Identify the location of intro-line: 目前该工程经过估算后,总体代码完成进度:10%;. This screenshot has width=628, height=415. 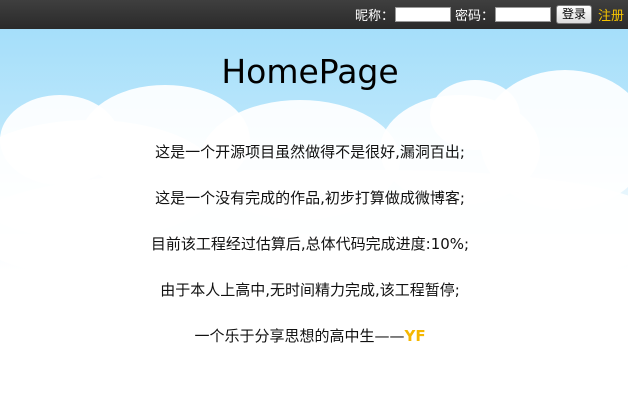
(310, 244).